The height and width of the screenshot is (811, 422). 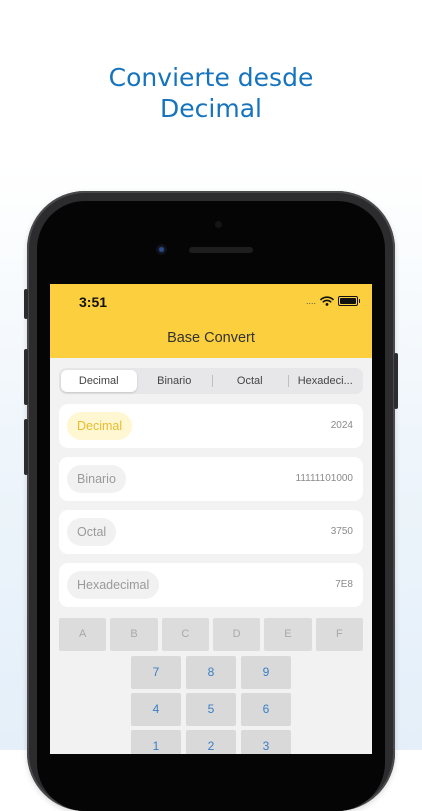 What do you see at coordinates (99, 381) in the screenshot?
I see `tab-decimal: Decimal` at bounding box center [99, 381].